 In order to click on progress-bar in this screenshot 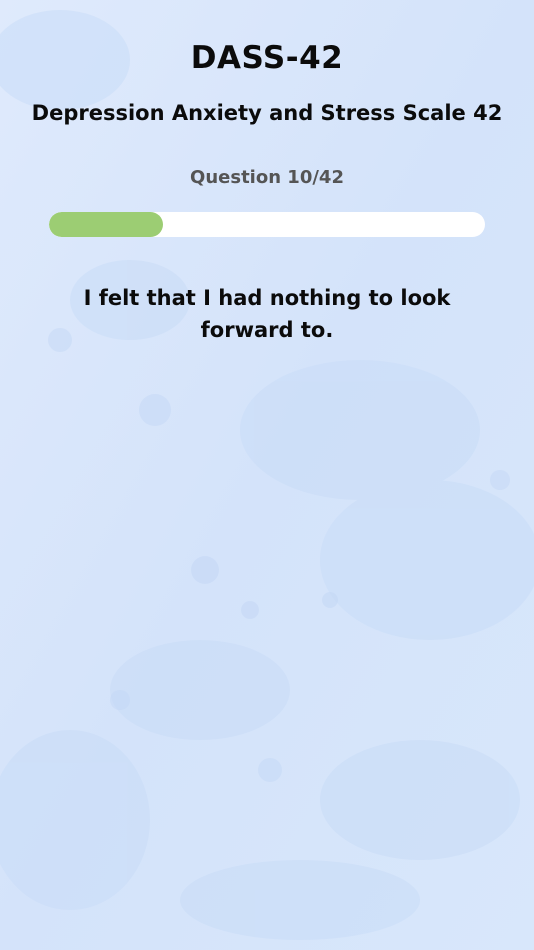, I will do `click(267, 224)`.